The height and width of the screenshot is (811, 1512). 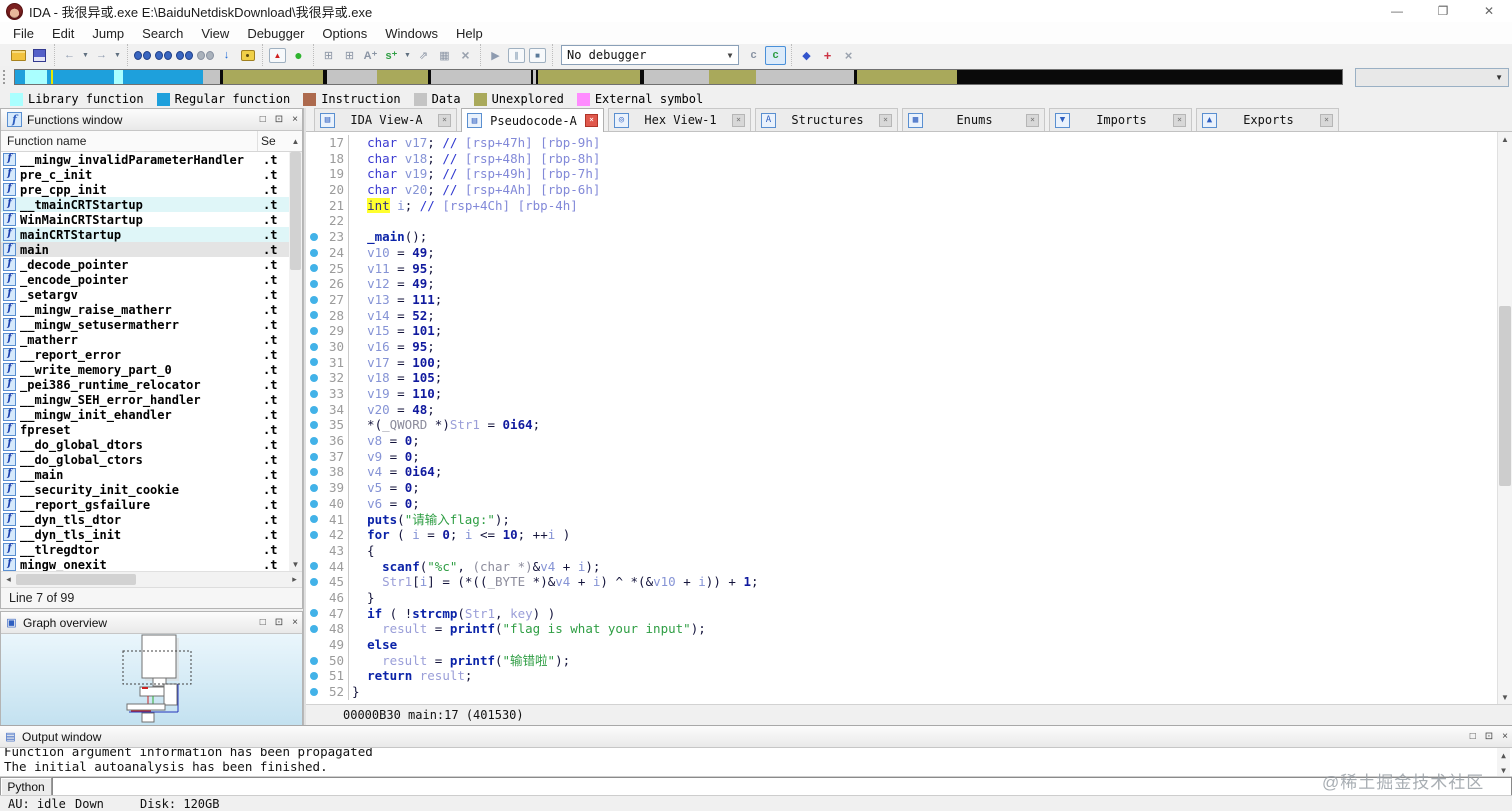 I want to click on functions-maximize-button: □, so click(x=263, y=119).